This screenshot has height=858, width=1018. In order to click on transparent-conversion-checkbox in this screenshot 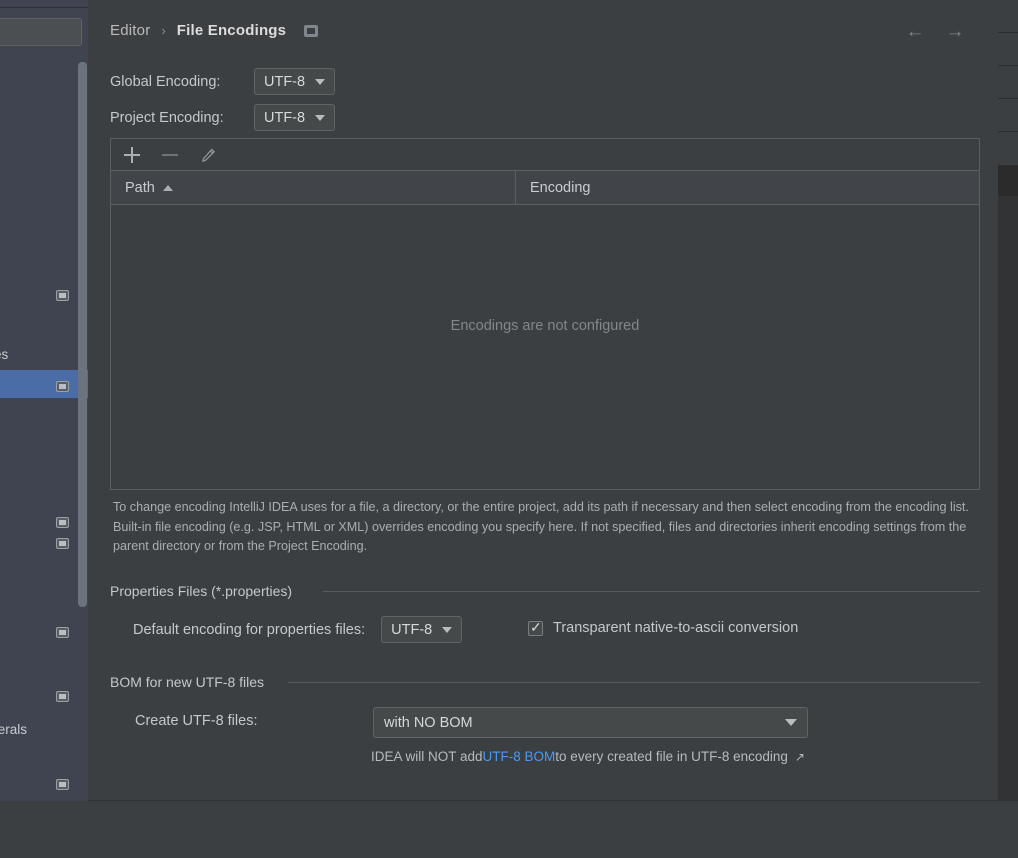, I will do `click(535, 627)`.